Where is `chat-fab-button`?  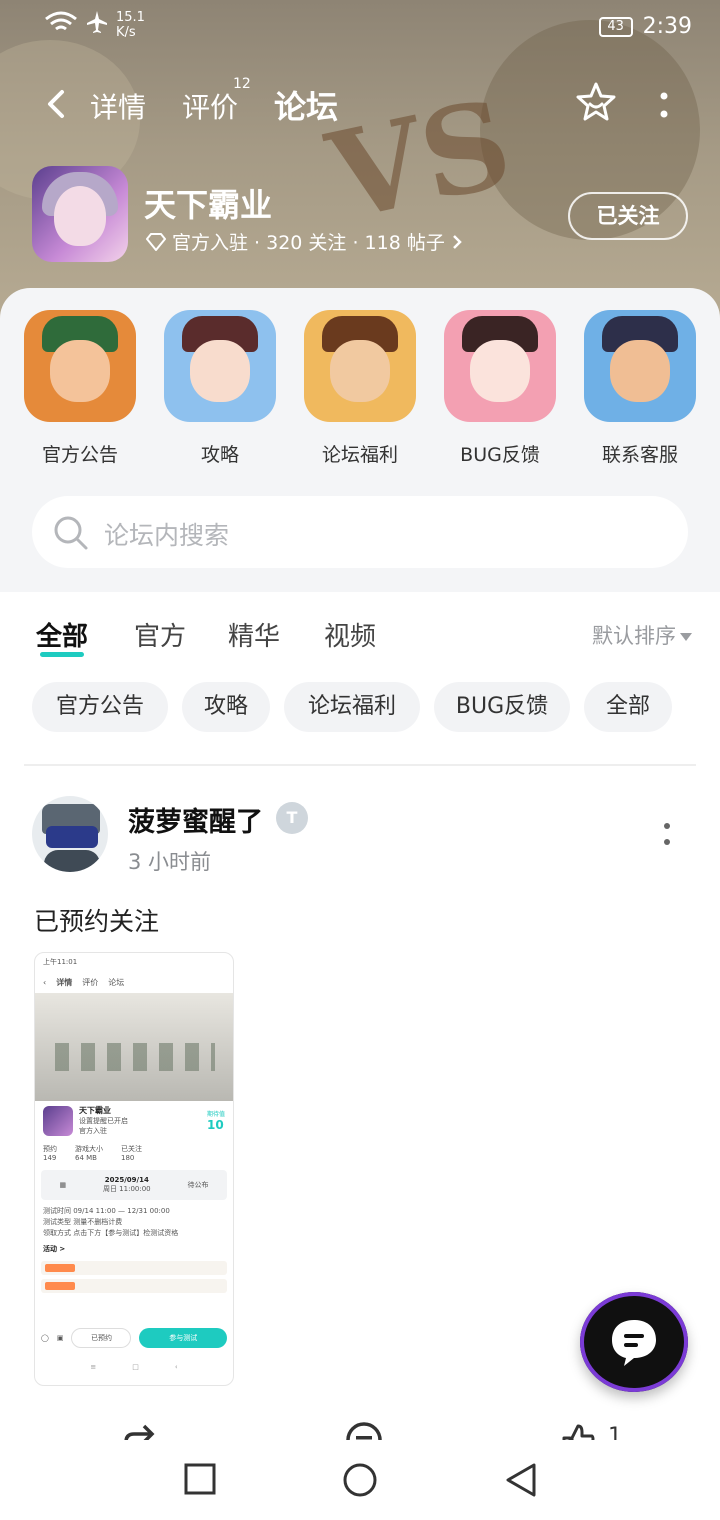
chat-fab-button is located at coordinates (634, 1342).